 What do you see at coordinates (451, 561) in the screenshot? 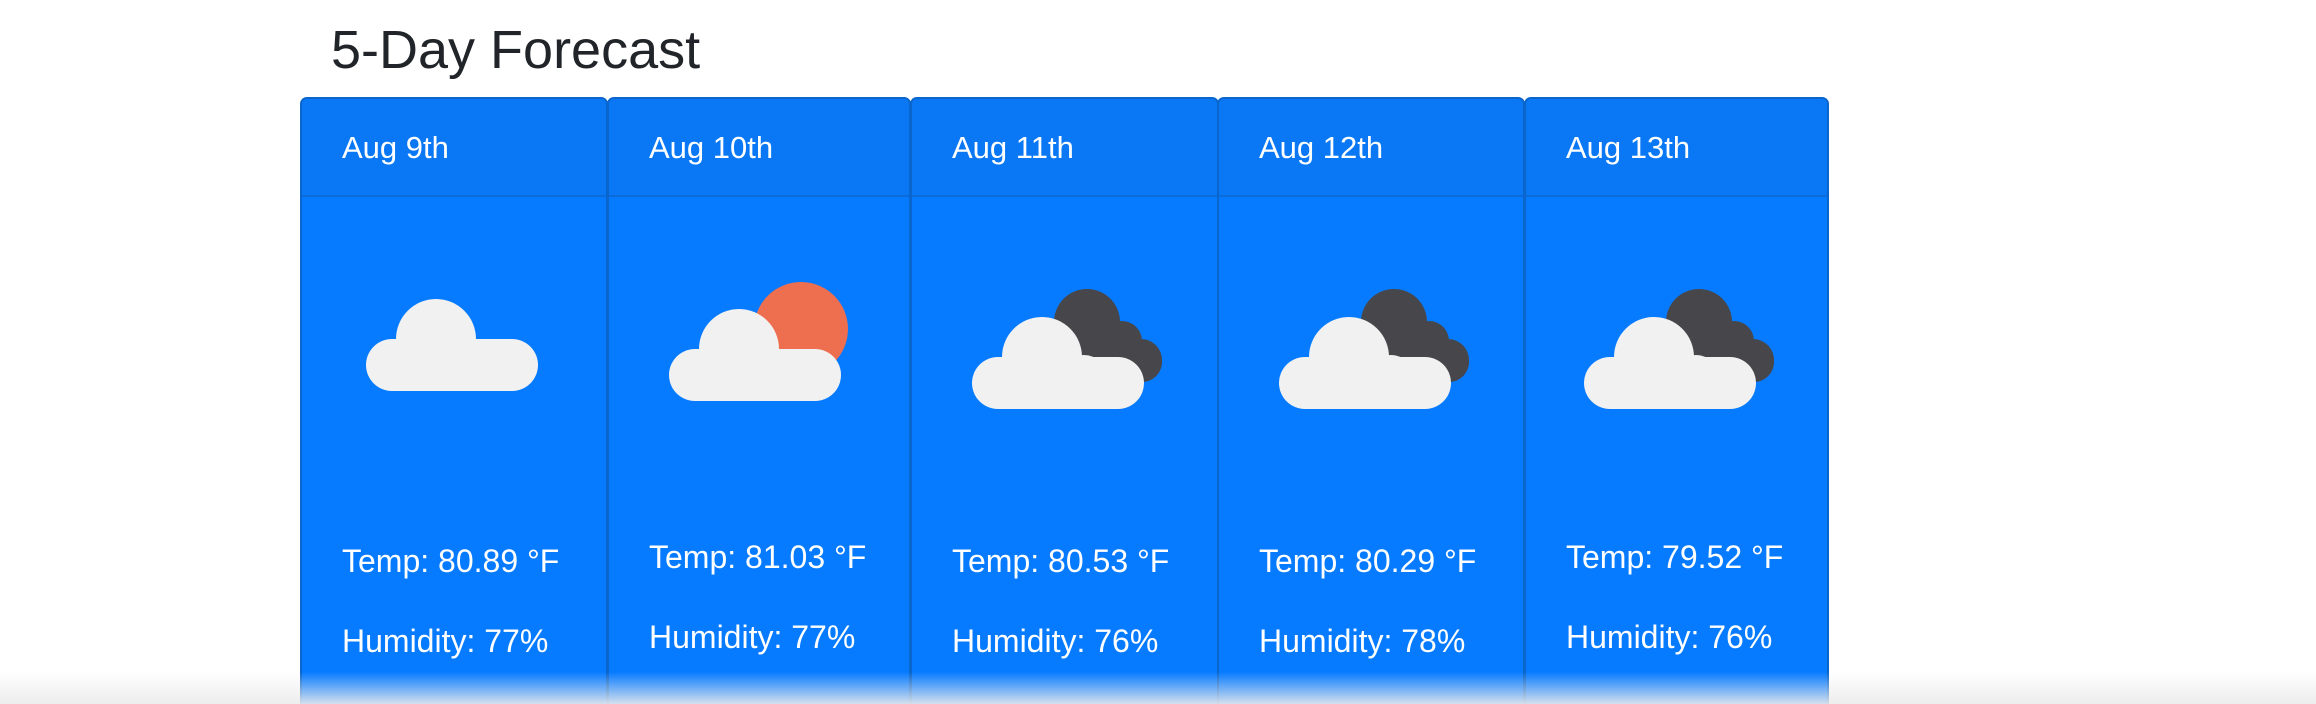
I see `forecast-temp: Temp: 80.89 °F` at bounding box center [451, 561].